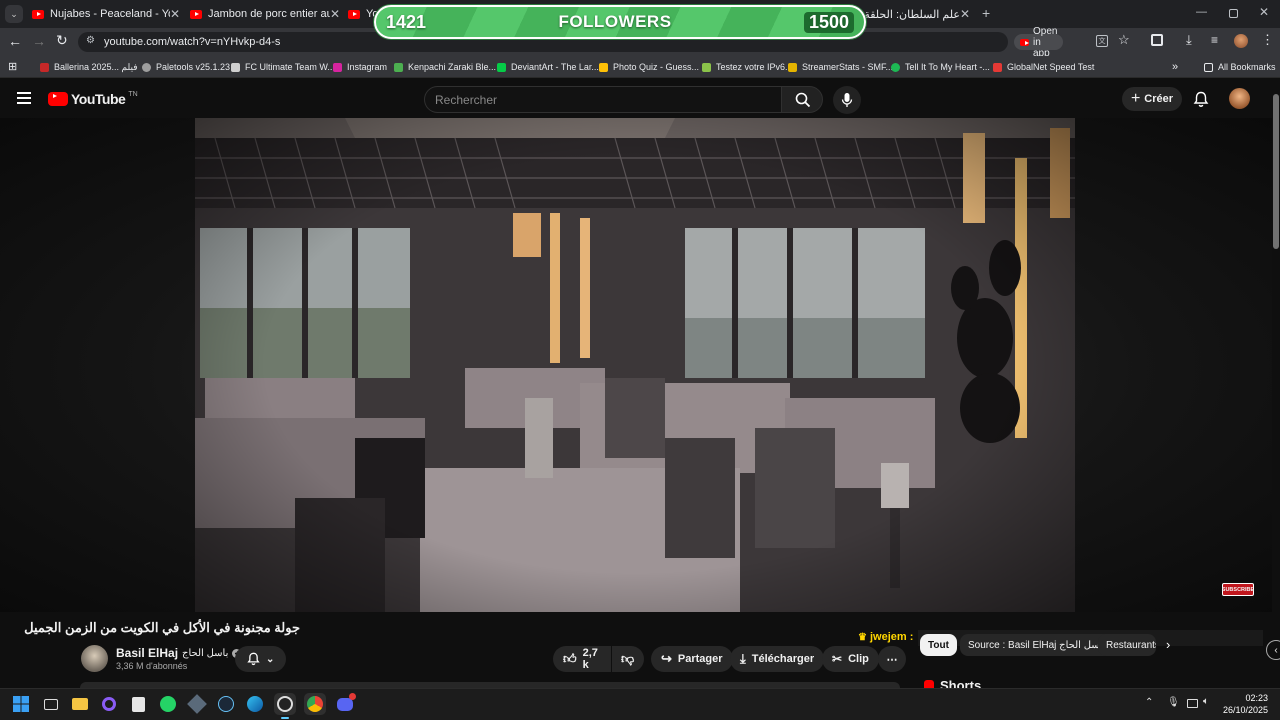 The height and width of the screenshot is (720, 1280). What do you see at coordinates (90, 40) in the screenshot?
I see `site-info-icon: ⚙` at bounding box center [90, 40].